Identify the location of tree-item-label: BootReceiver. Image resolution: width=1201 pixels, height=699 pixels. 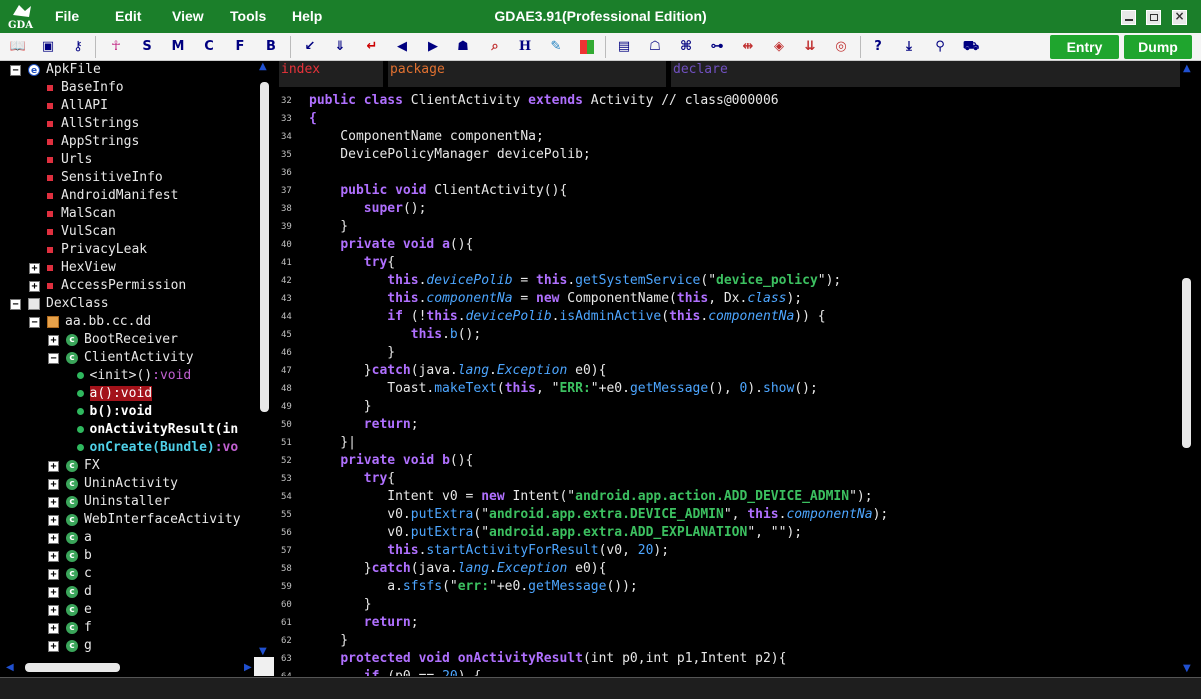
(131, 339).